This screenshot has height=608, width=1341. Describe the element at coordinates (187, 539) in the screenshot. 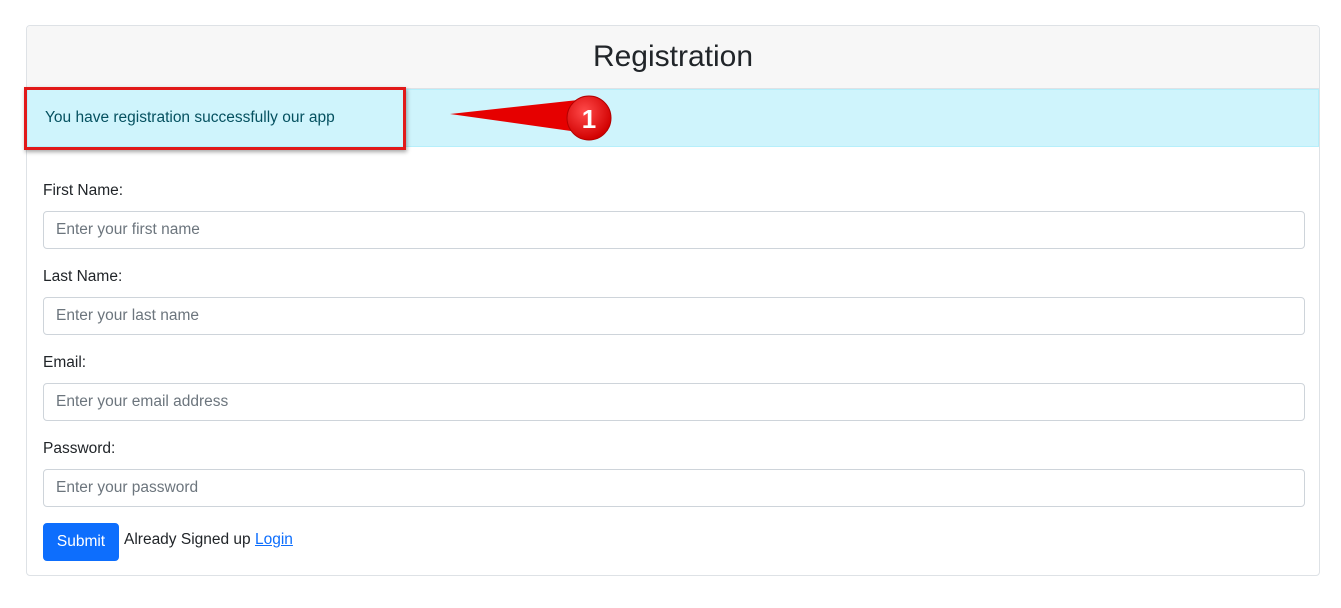

I see `already-signed-up-text: Already Signed up` at that location.